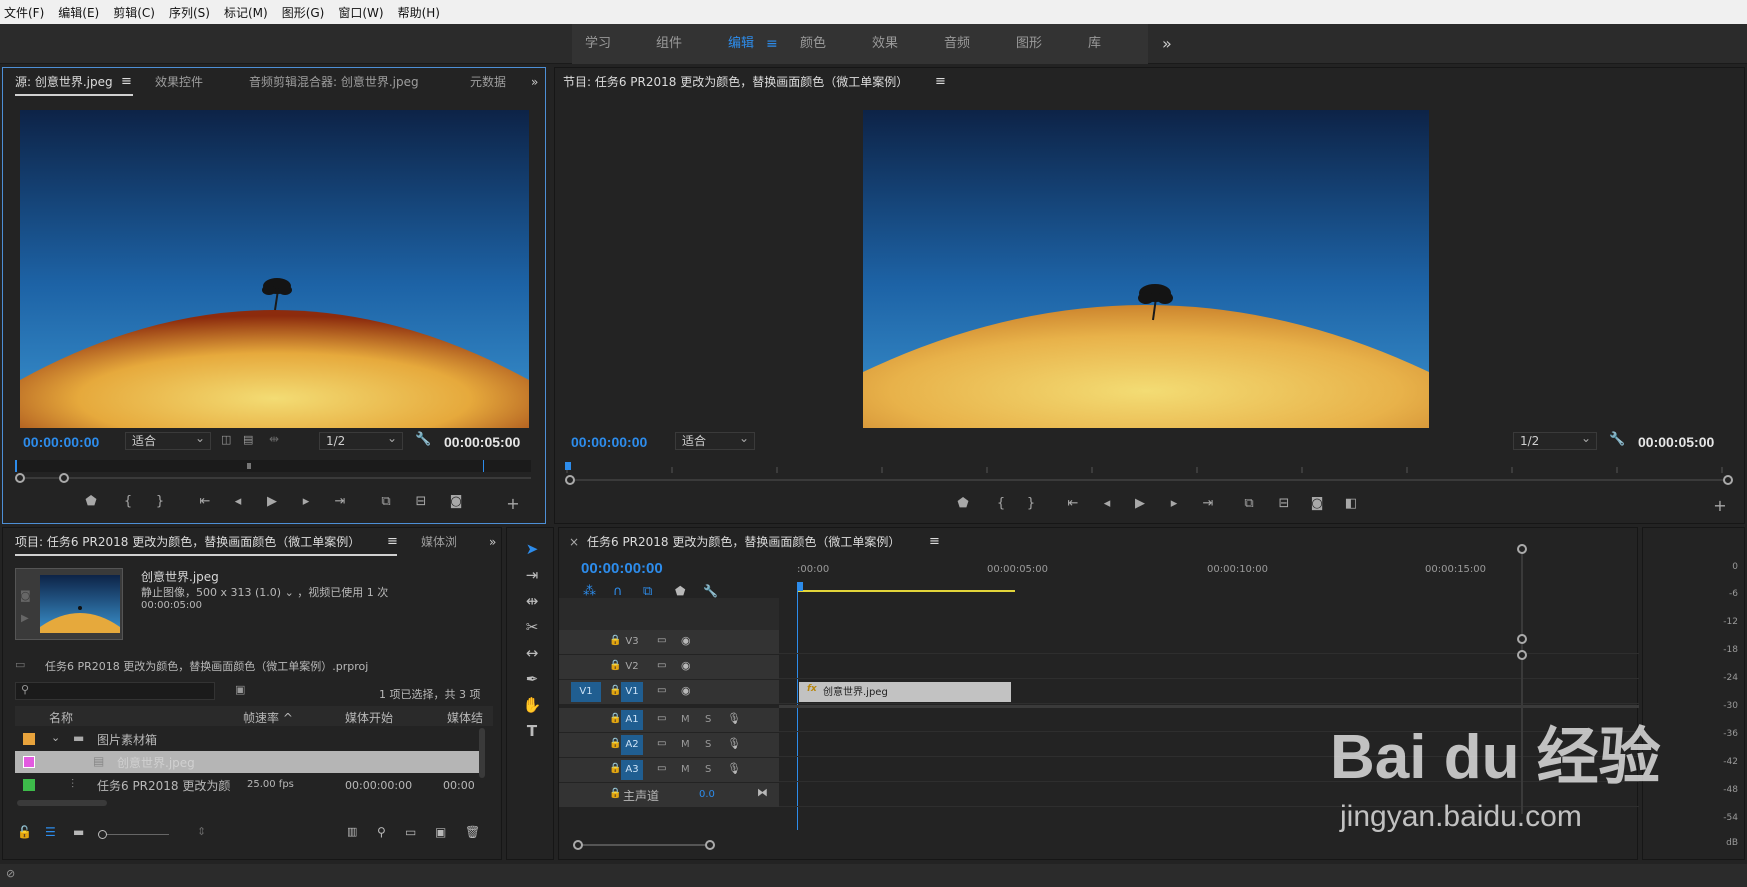 The width and height of the screenshot is (1747, 887). What do you see at coordinates (205, 502) in the screenshot?
I see `source-go-to-in-icon: ⇤` at bounding box center [205, 502].